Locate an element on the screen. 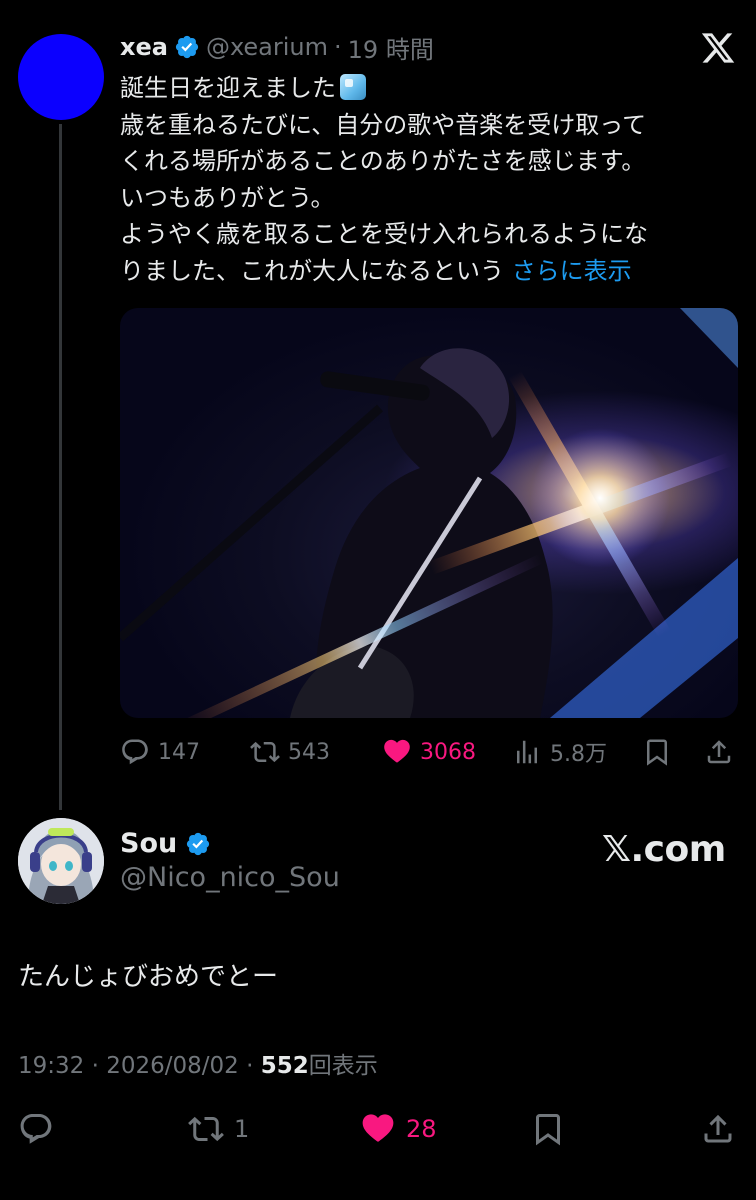 The height and width of the screenshot is (1200, 756). xcom-watermark: 𝕏.com is located at coordinates (664, 849).